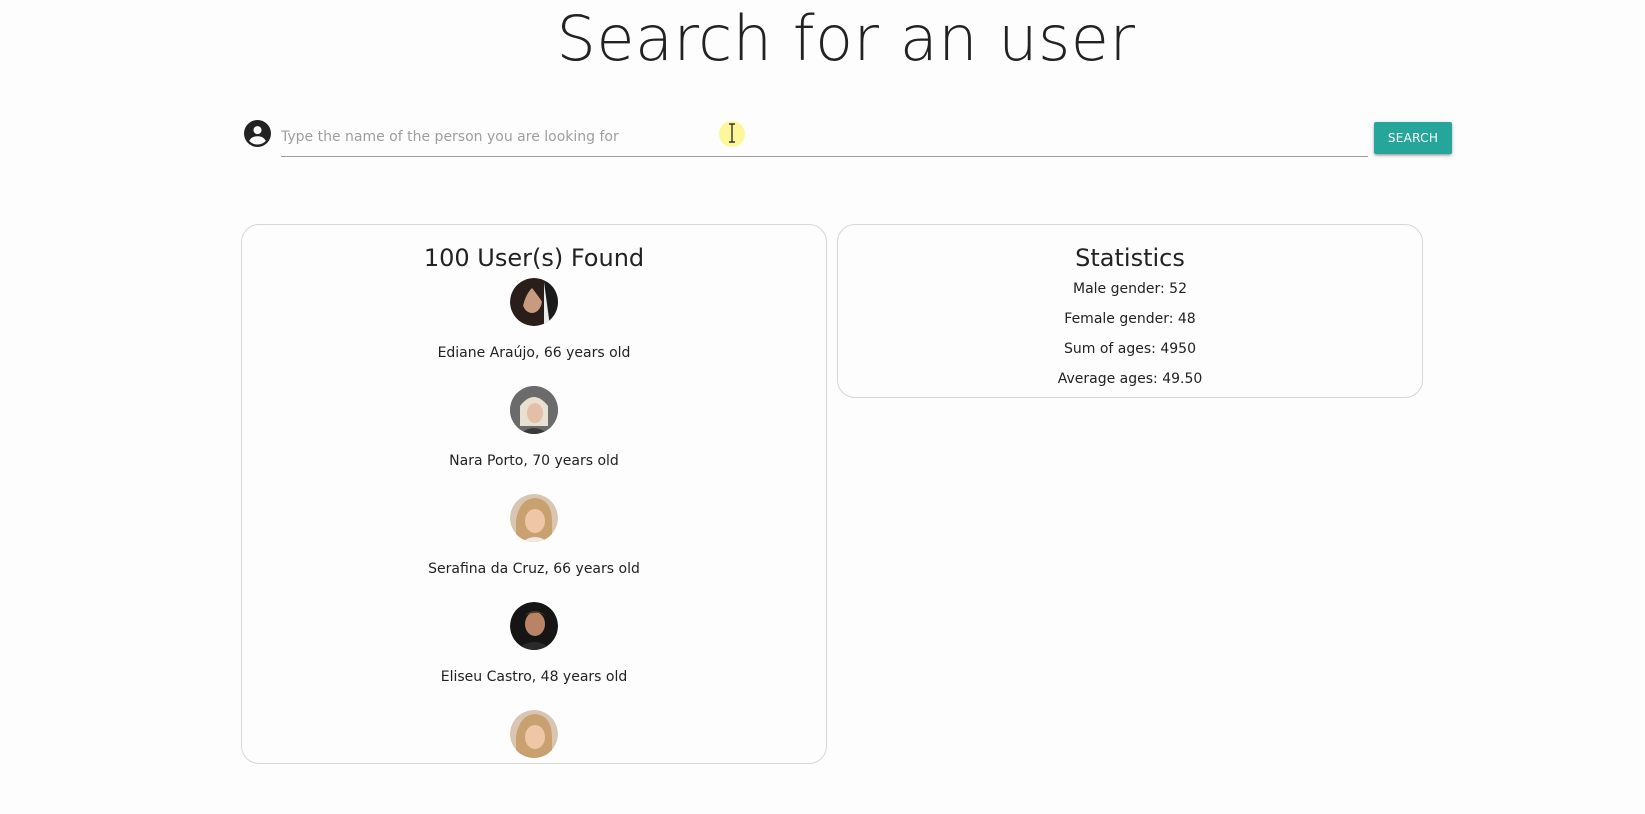  I want to click on list-item: Nara Porto, 70 years old, so click(534, 436).